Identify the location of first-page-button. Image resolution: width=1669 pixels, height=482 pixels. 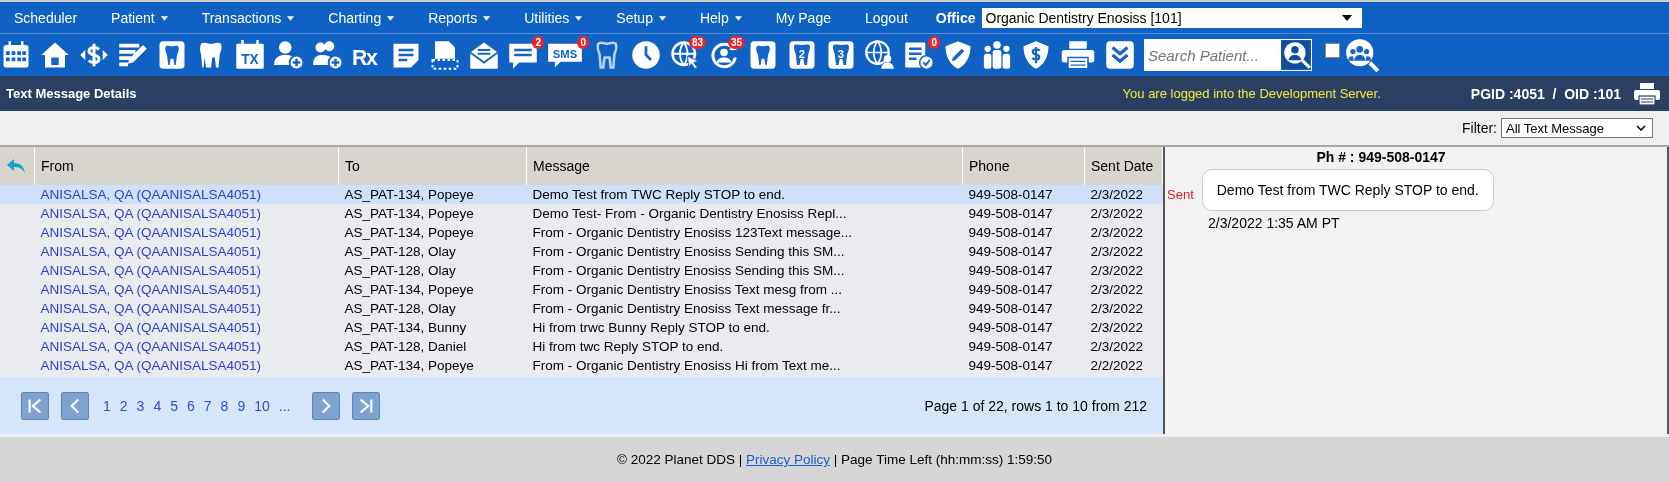
(35, 405).